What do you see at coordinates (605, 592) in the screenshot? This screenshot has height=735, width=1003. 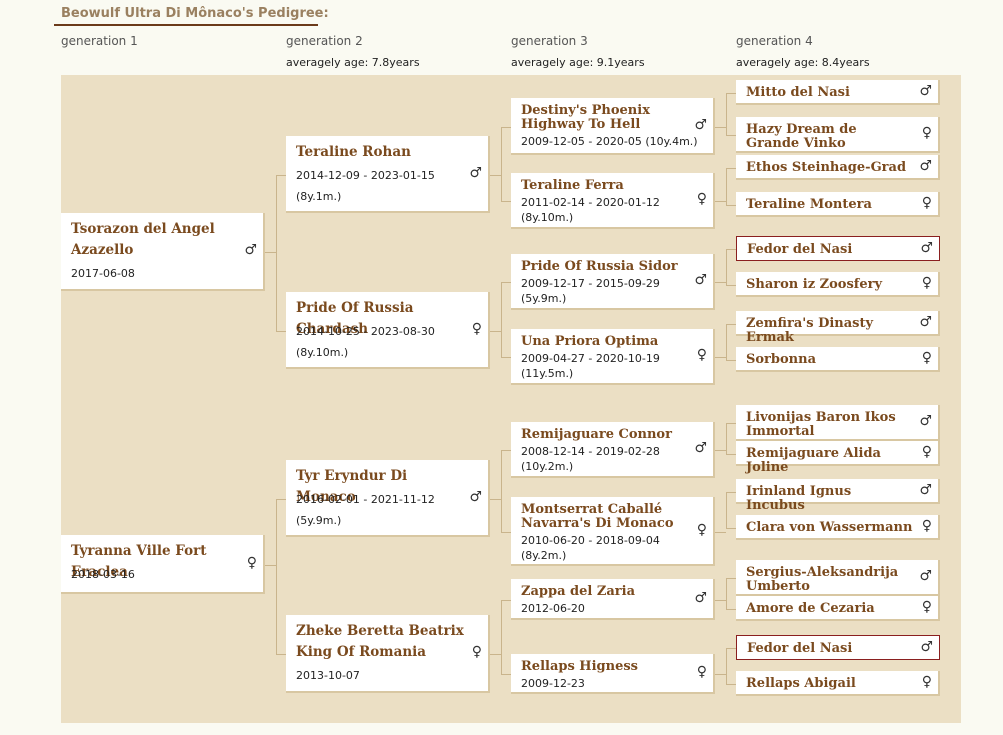 I see `dog-name-link: Zappa del Zaria` at bounding box center [605, 592].